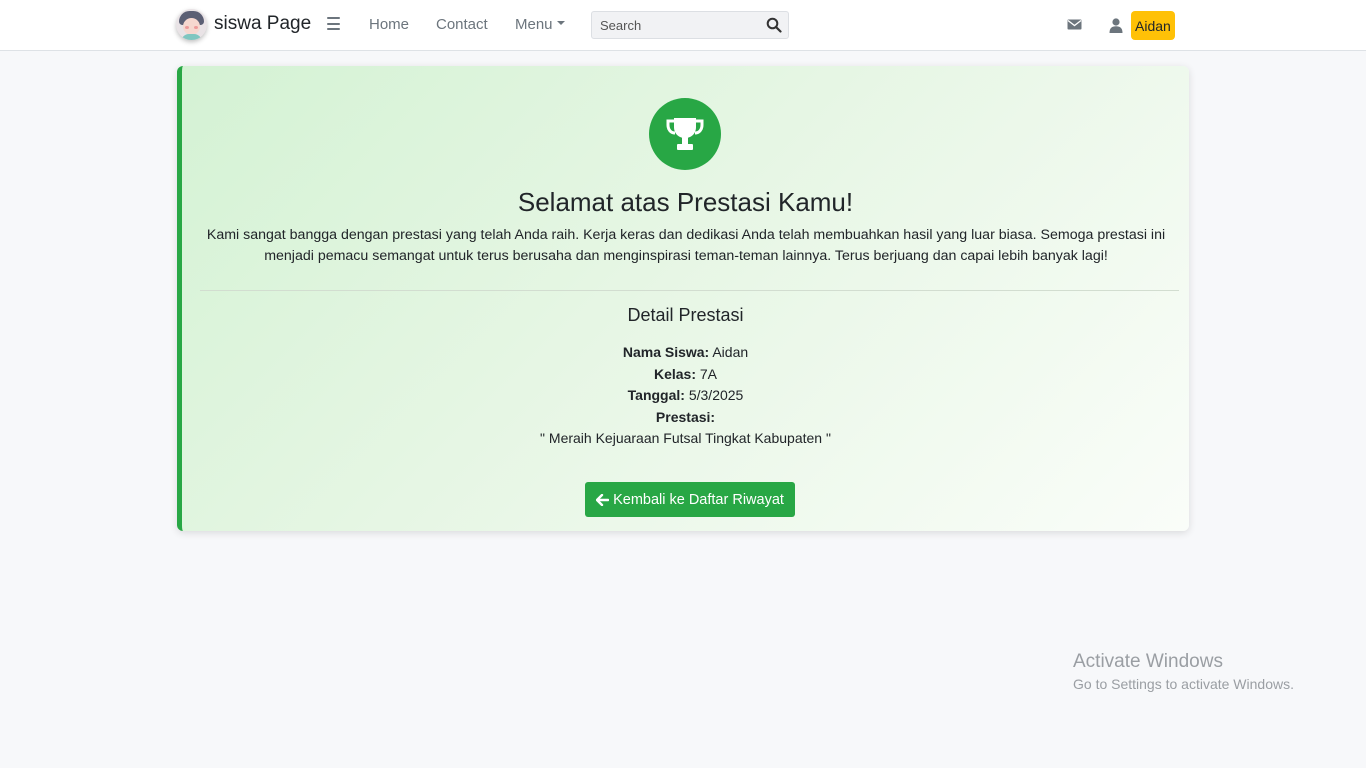  I want to click on detail-label: Tanggal:, so click(656, 395).